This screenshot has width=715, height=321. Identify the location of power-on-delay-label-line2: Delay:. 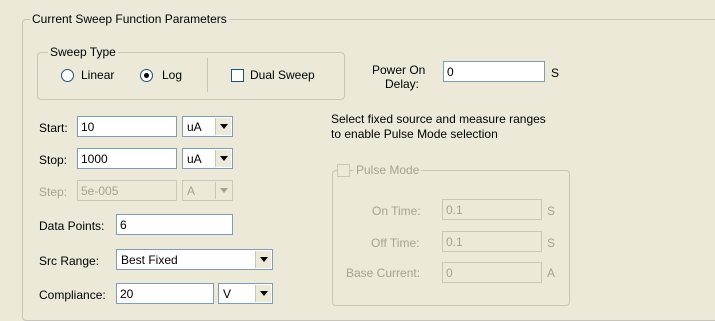
(402, 84).